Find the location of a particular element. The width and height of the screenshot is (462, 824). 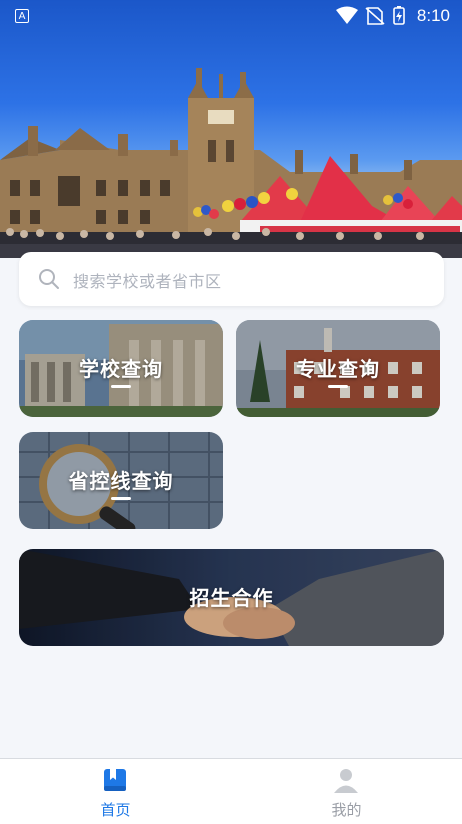

search-input: 搜索学校或者省市区 is located at coordinates (147, 280).